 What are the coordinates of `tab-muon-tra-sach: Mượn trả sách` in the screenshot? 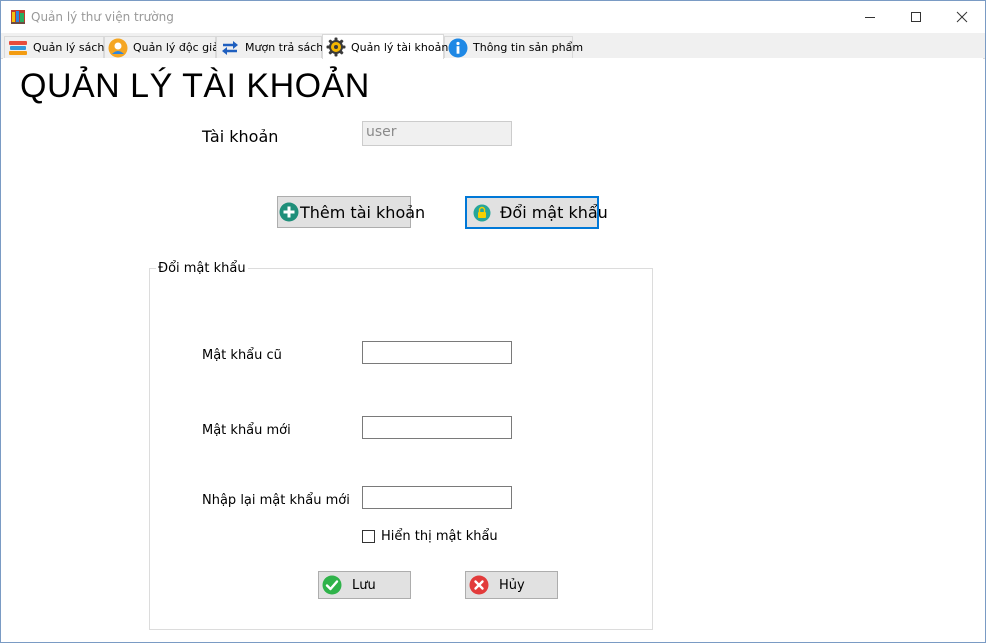 It's located at (270, 47).